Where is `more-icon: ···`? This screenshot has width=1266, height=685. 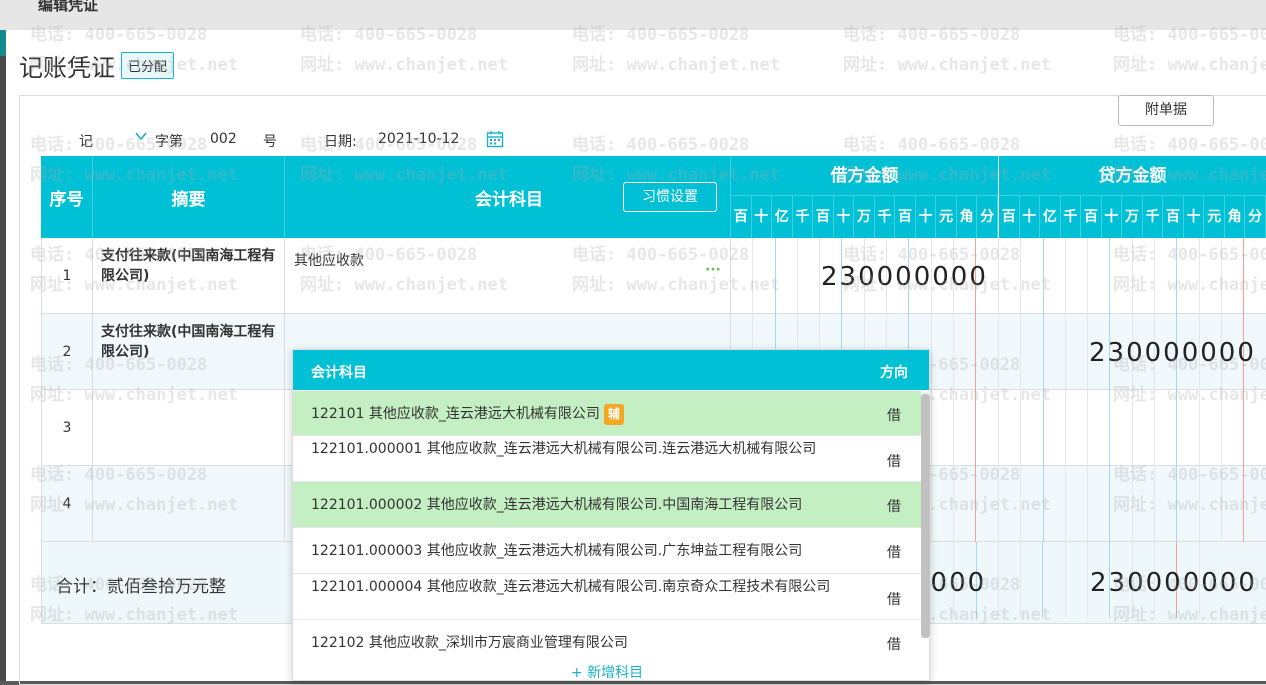
more-icon: ··· is located at coordinates (713, 270).